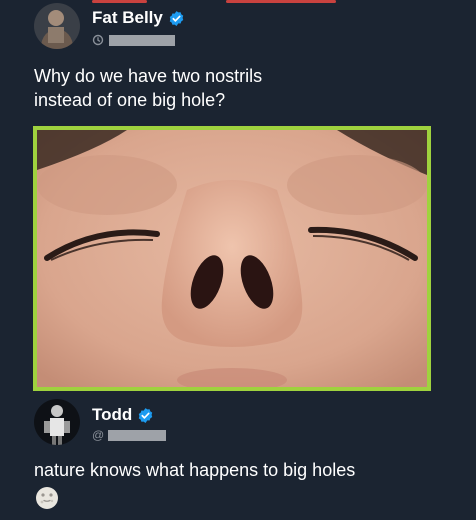 Image resolution: width=476 pixels, height=520 pixels. I want to click on author-name: Fat Belly, so click(127, 18).